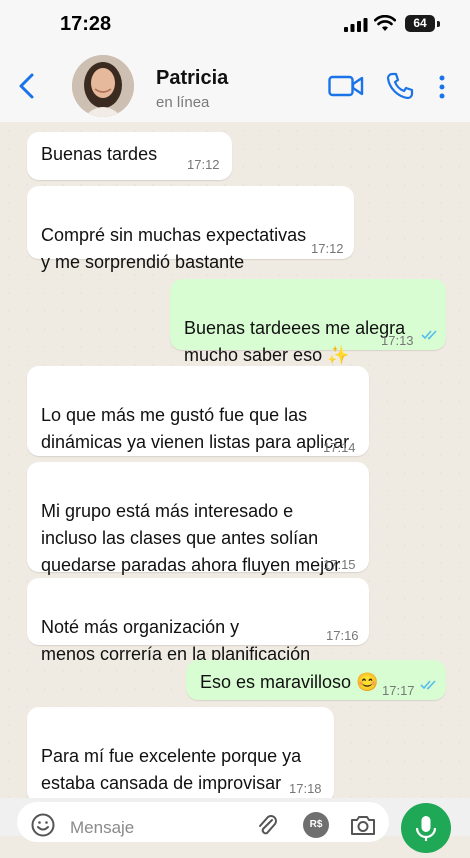 The image size is (470, 858). What do you see at coordinates (267, 825) in the screenshot?
I see `attachment-clip-icon` at bounding box center [267, 825].